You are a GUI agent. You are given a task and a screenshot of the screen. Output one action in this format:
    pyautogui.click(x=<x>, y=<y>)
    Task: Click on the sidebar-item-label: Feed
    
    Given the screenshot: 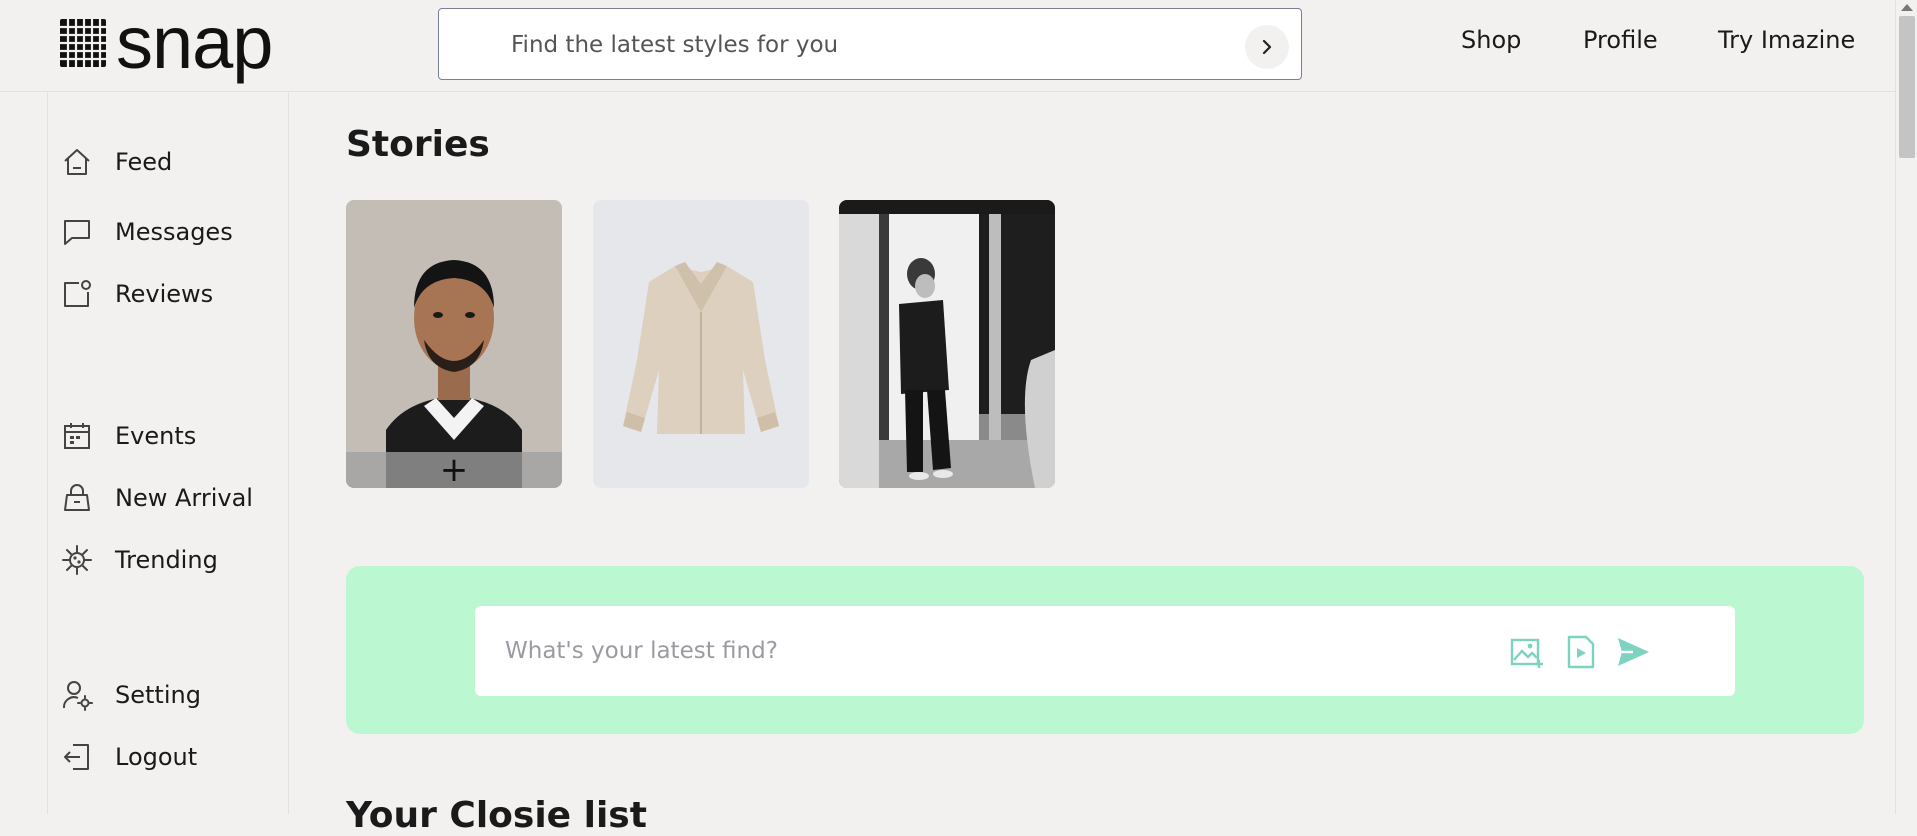 What is the action you would take?
    pyautogui.click(x=144, y=162)
    